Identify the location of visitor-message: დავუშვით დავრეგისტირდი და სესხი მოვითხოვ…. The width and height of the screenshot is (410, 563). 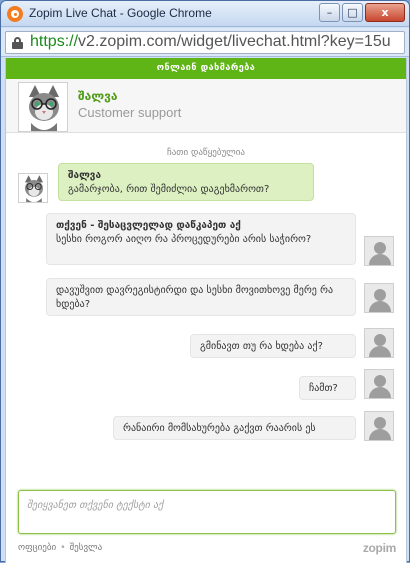
(201, 297).